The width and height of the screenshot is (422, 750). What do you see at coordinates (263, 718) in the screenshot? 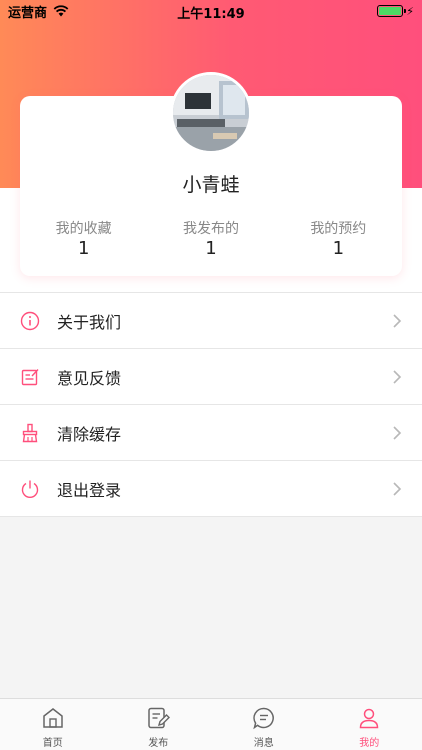
I see `message-icon` at bounding box center [263, 718].